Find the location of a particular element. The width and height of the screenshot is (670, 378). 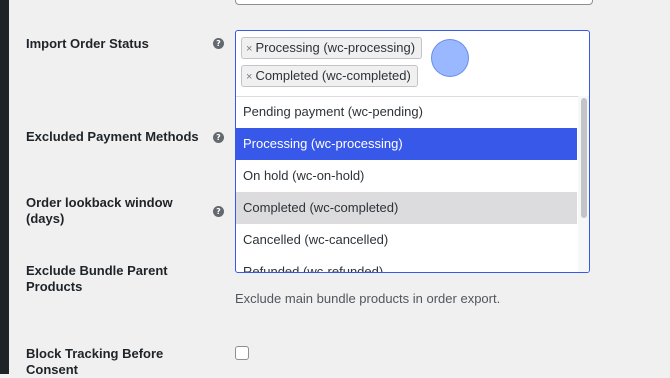

option-on-hold: On hold (wc-on-hold) is located at coordinates (406, 176).